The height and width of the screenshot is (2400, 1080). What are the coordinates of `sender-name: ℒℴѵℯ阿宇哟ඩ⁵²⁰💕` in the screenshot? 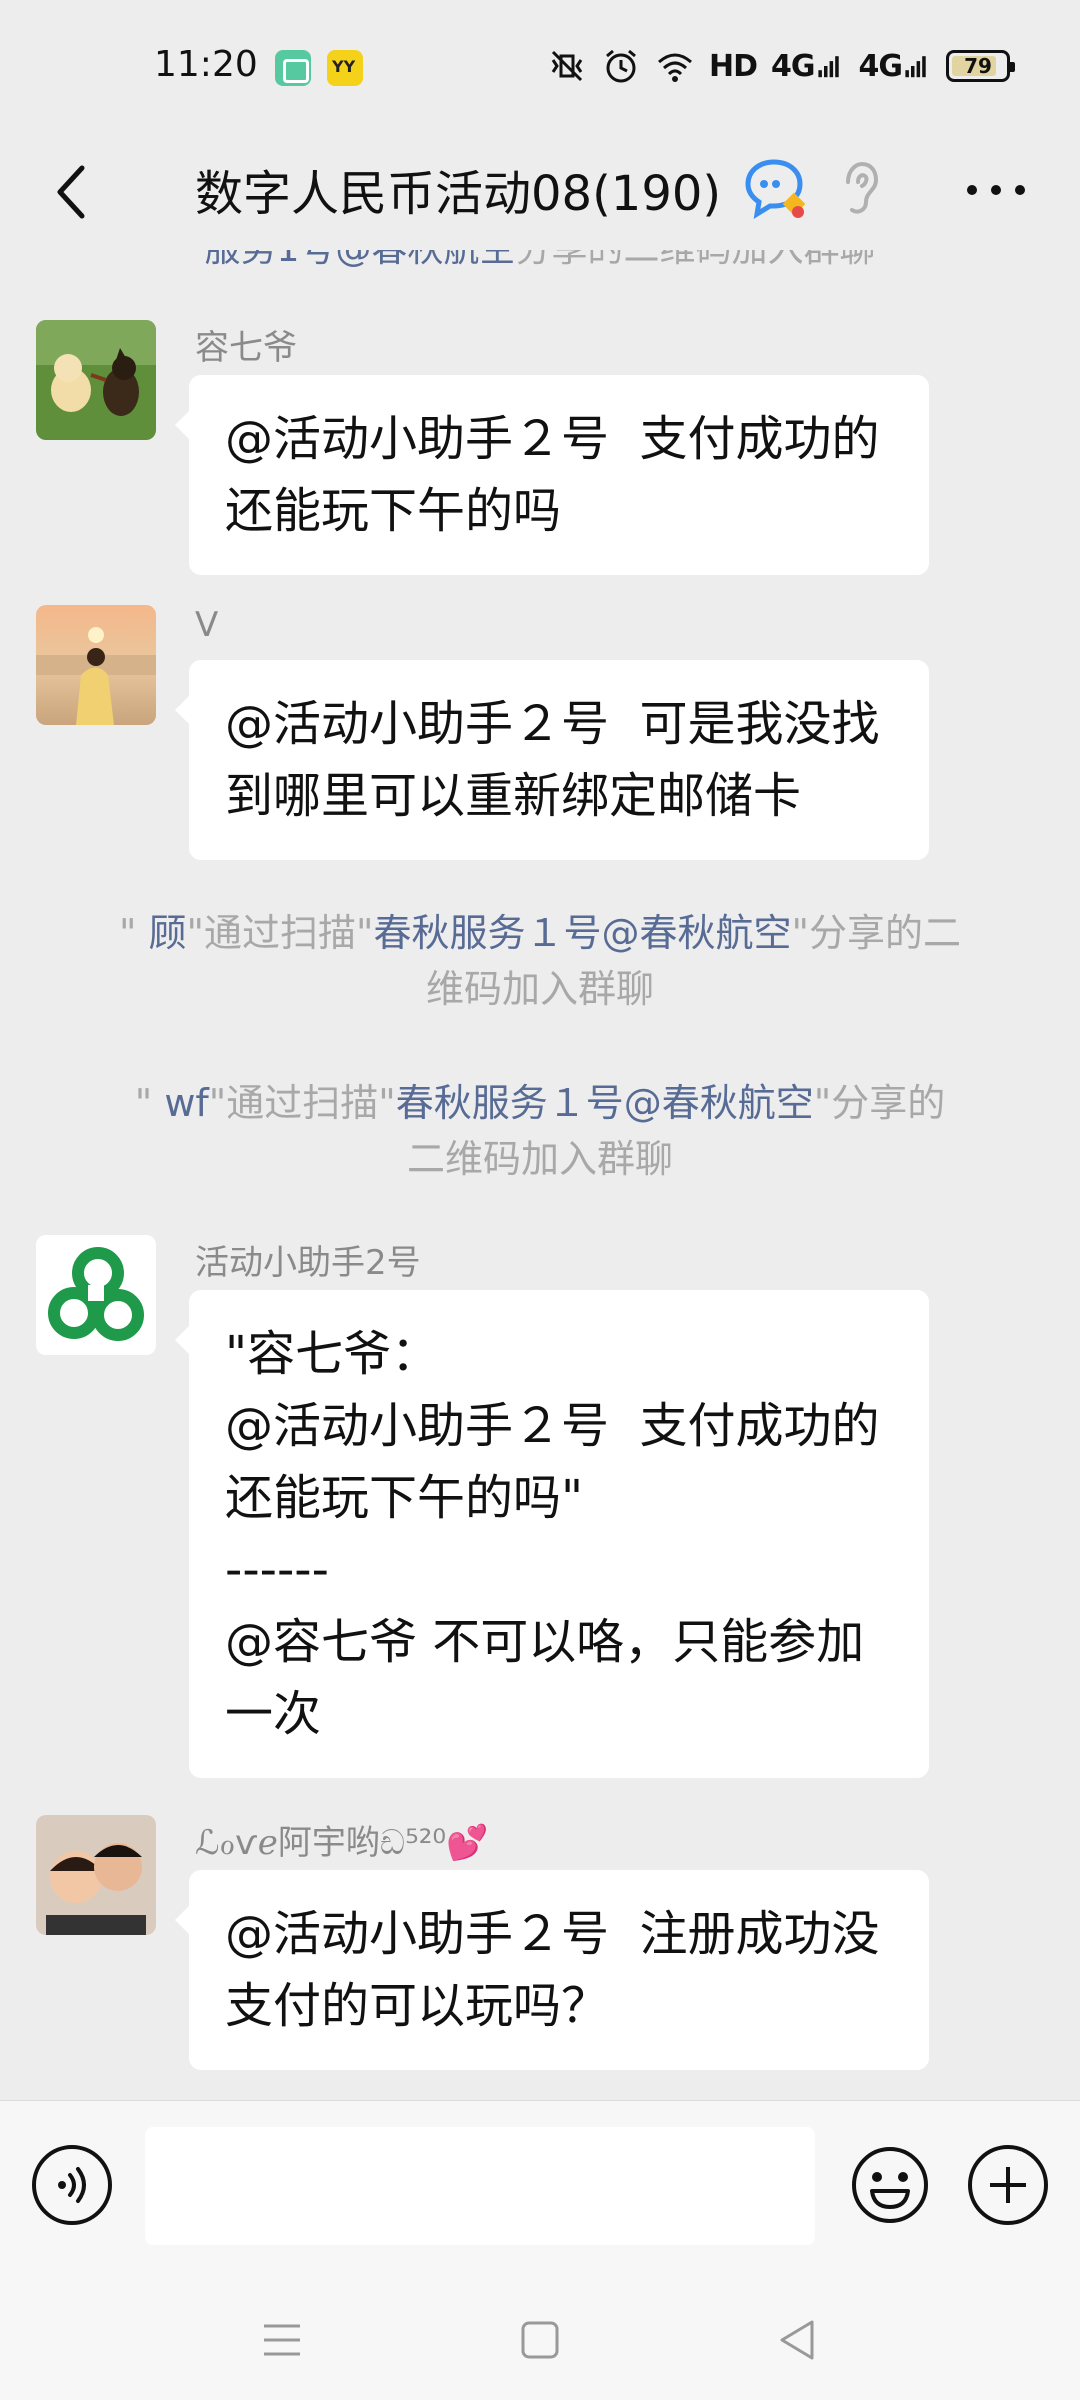 It's located at (342, 1843).